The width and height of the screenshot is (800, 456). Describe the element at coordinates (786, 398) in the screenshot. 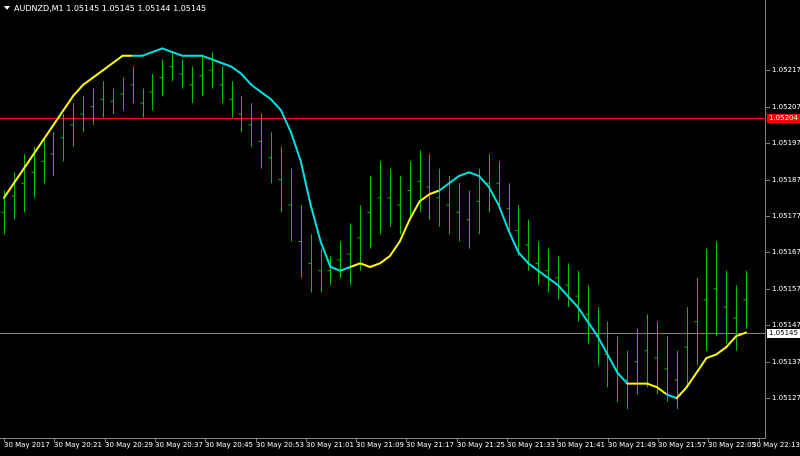

I see `price-label: 1.05127` at that location.